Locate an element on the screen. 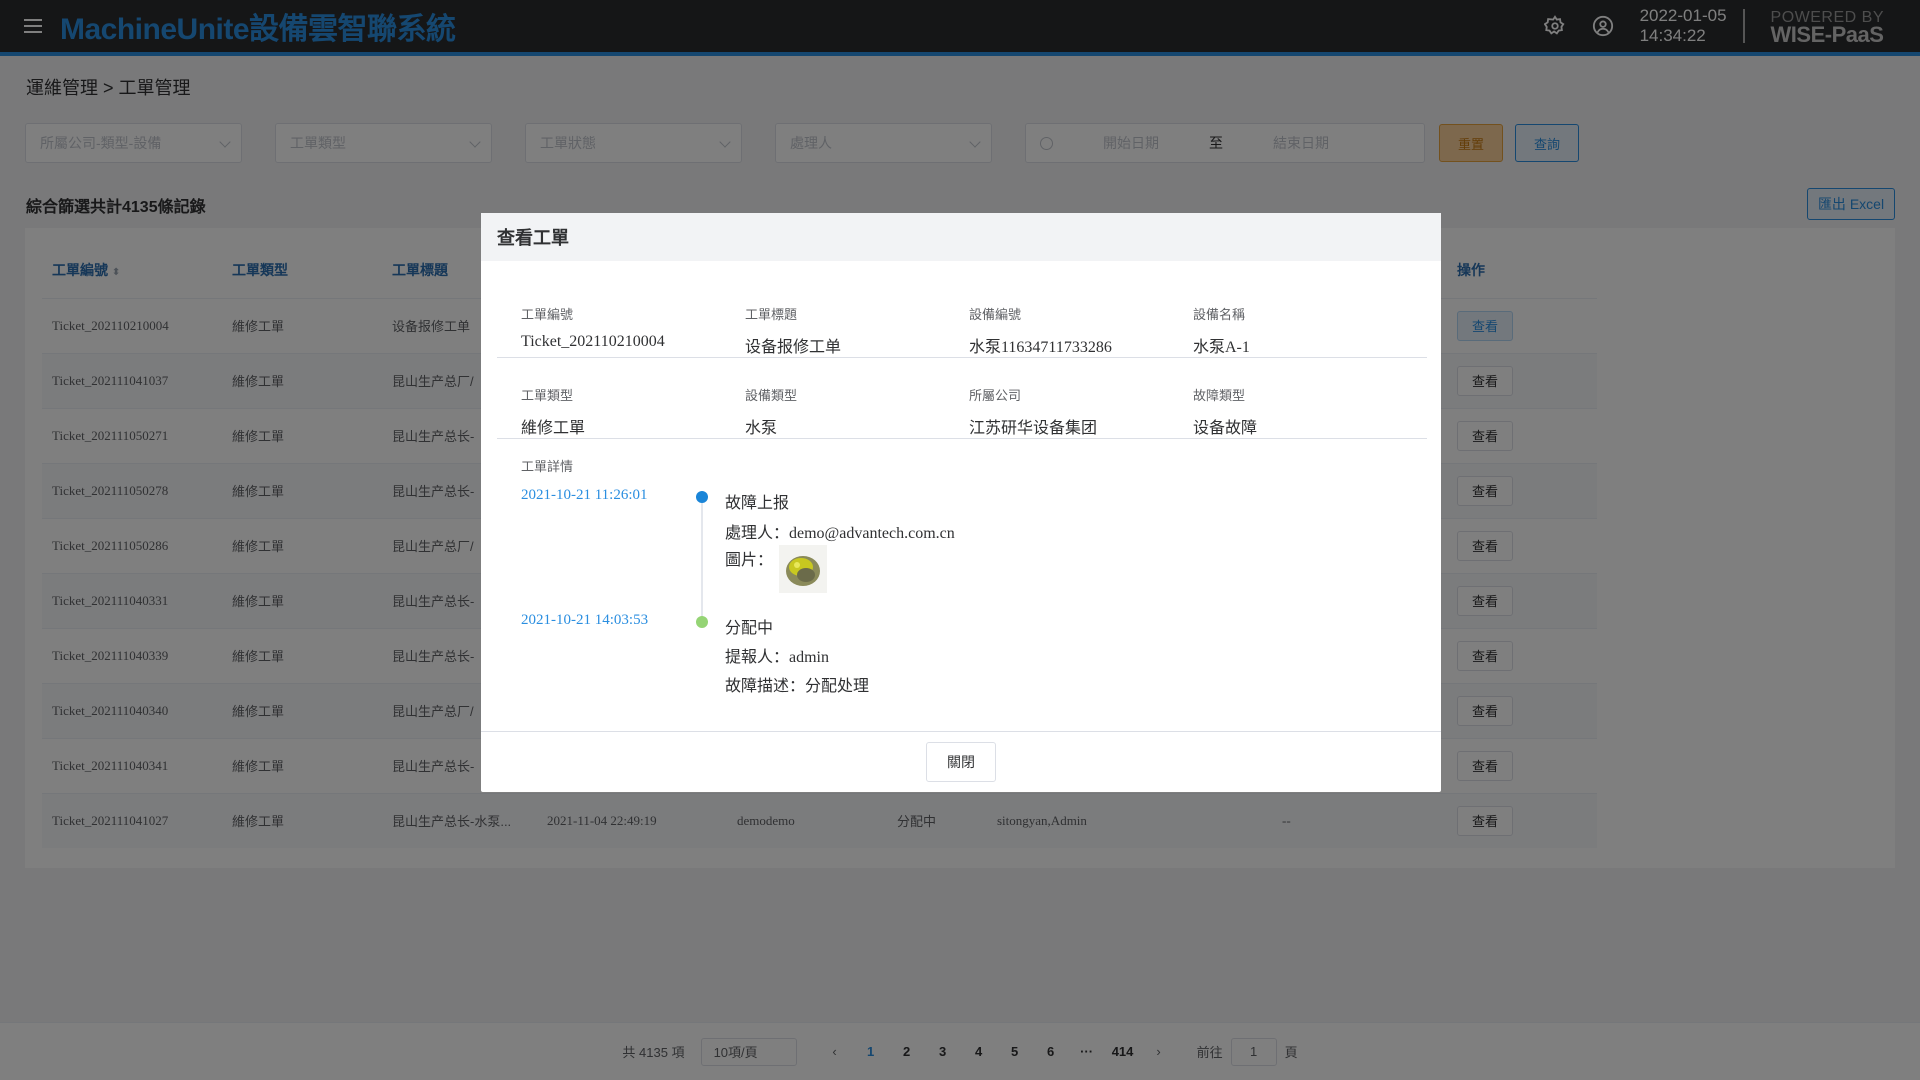 This screenshot has height=1080, width=1920. timeline-image-label: 圖片： is located at coordinates (749, 560).